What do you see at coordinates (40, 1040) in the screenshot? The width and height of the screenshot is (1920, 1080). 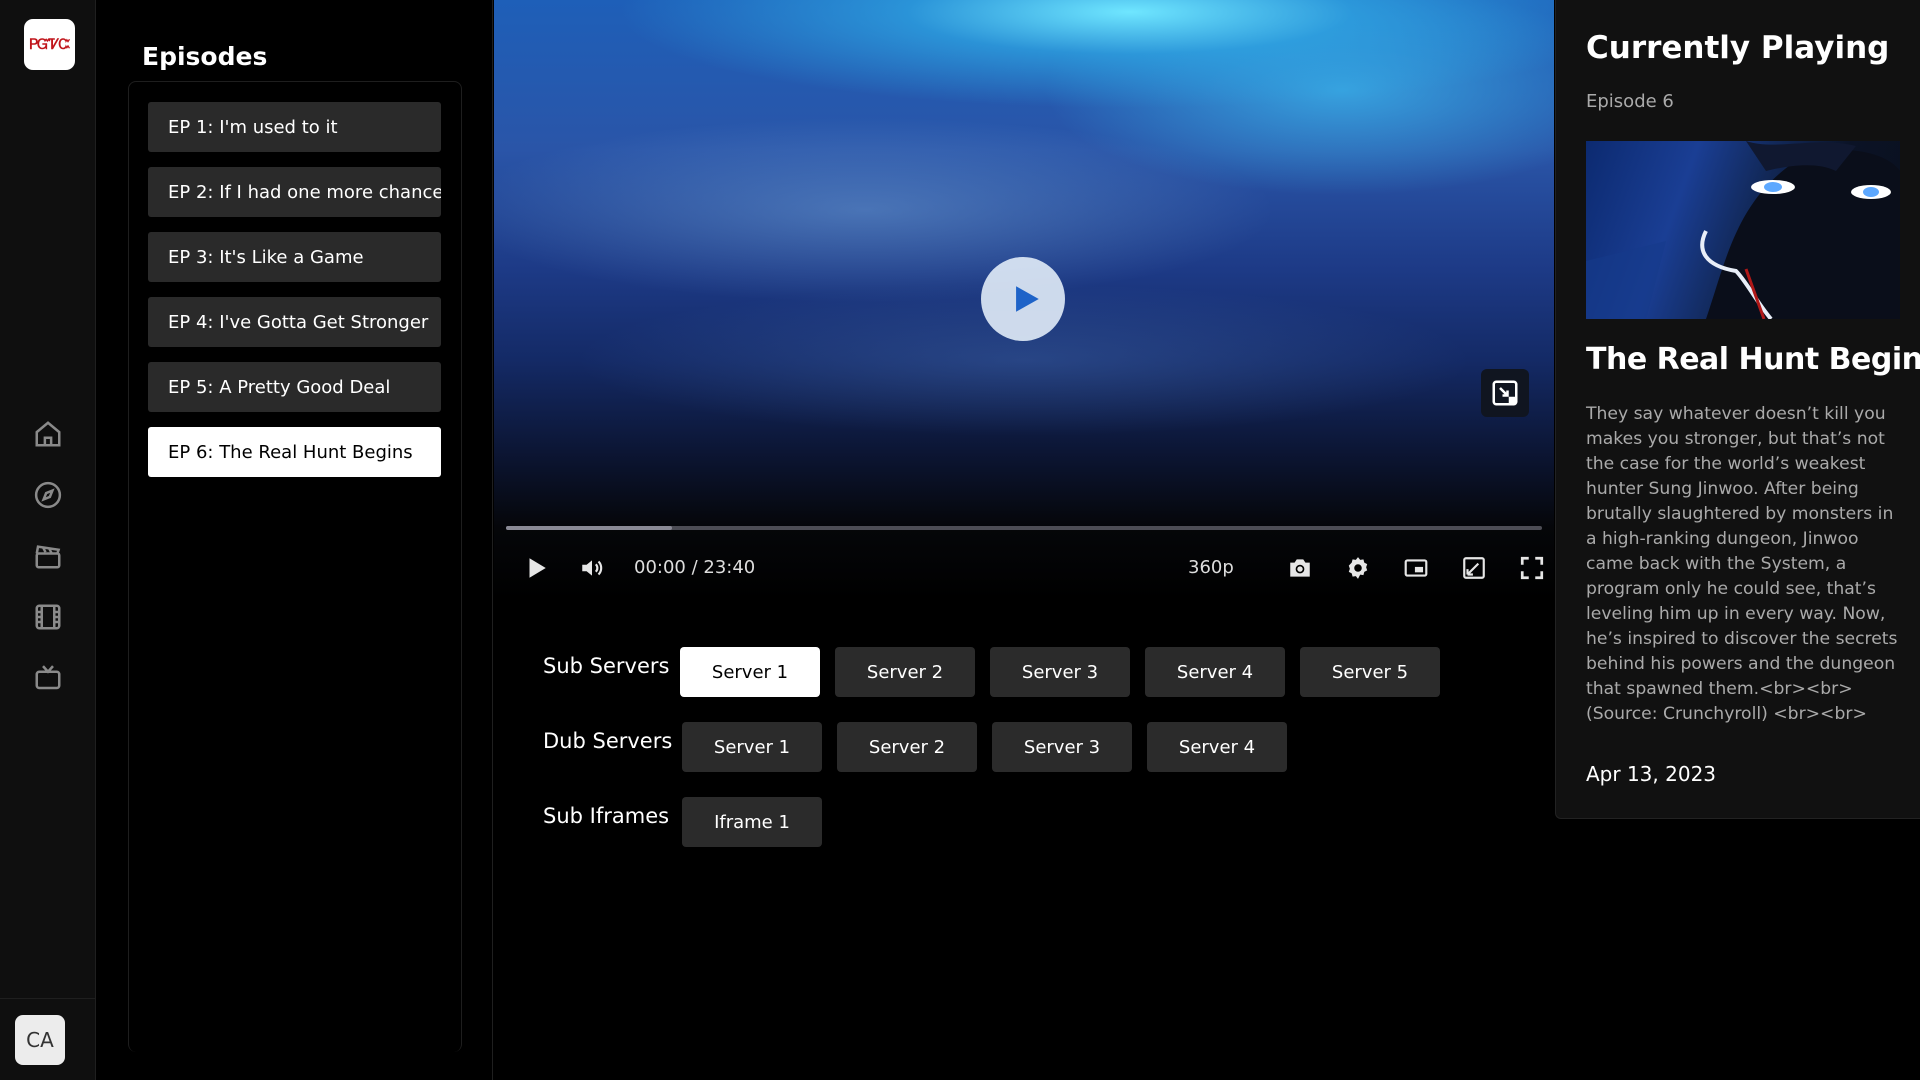 I see `language-button: CA` at bounding box center [40, 1040].